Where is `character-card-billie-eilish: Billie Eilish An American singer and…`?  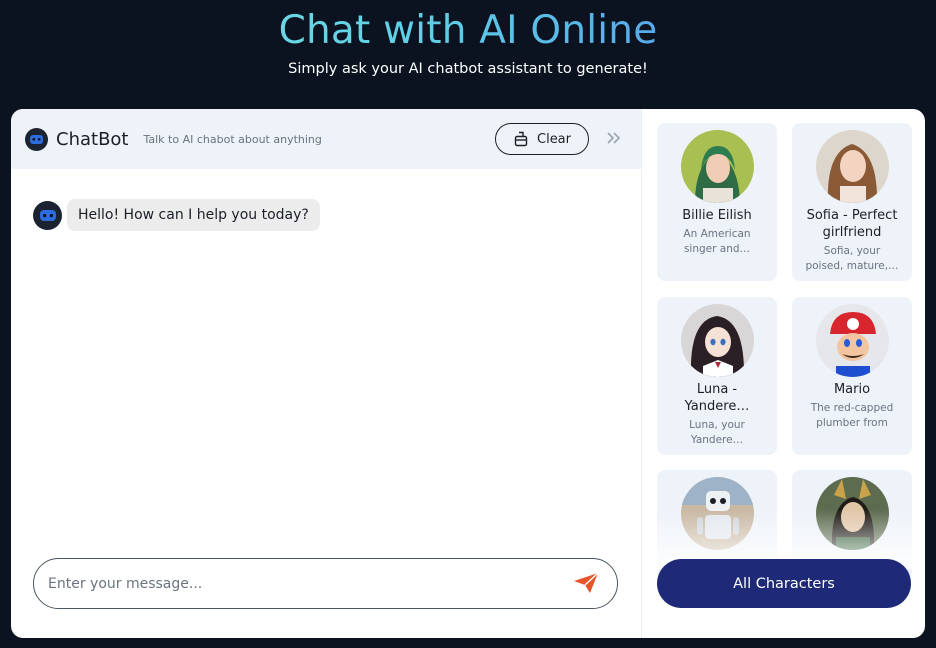
character-card-billie-eilish: Billie Eilish An American singer and… is located at coordinates (717, 202).